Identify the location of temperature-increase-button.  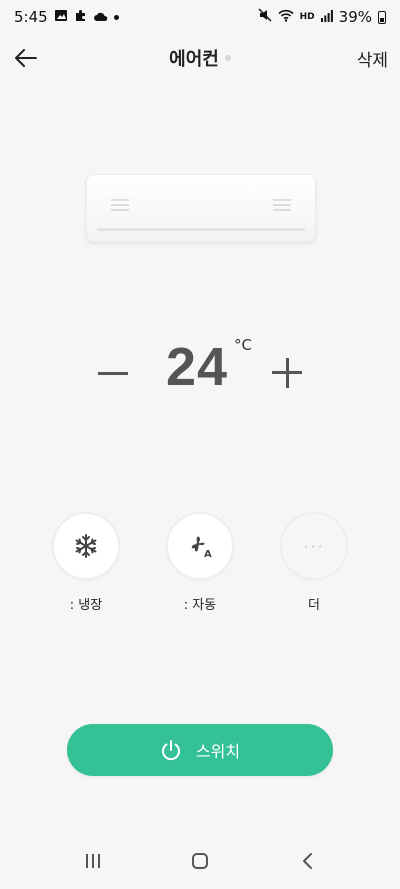
(287, 373).